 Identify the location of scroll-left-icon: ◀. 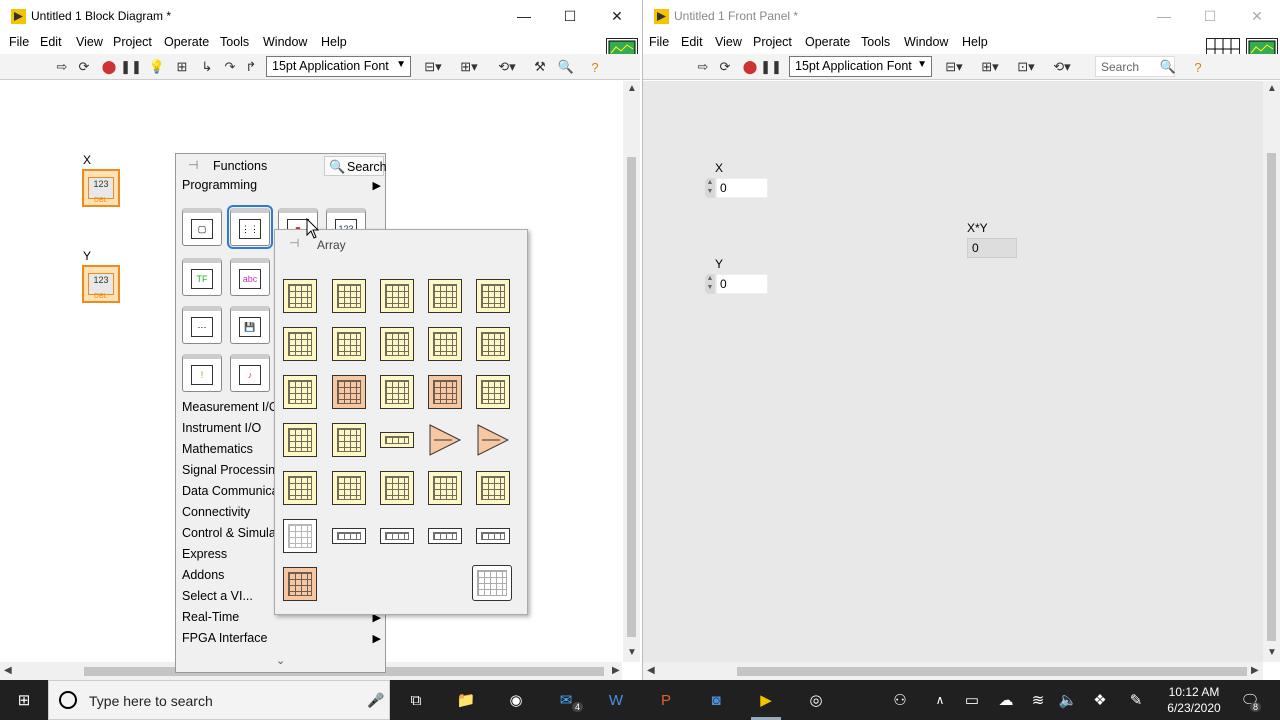
(8, 670).